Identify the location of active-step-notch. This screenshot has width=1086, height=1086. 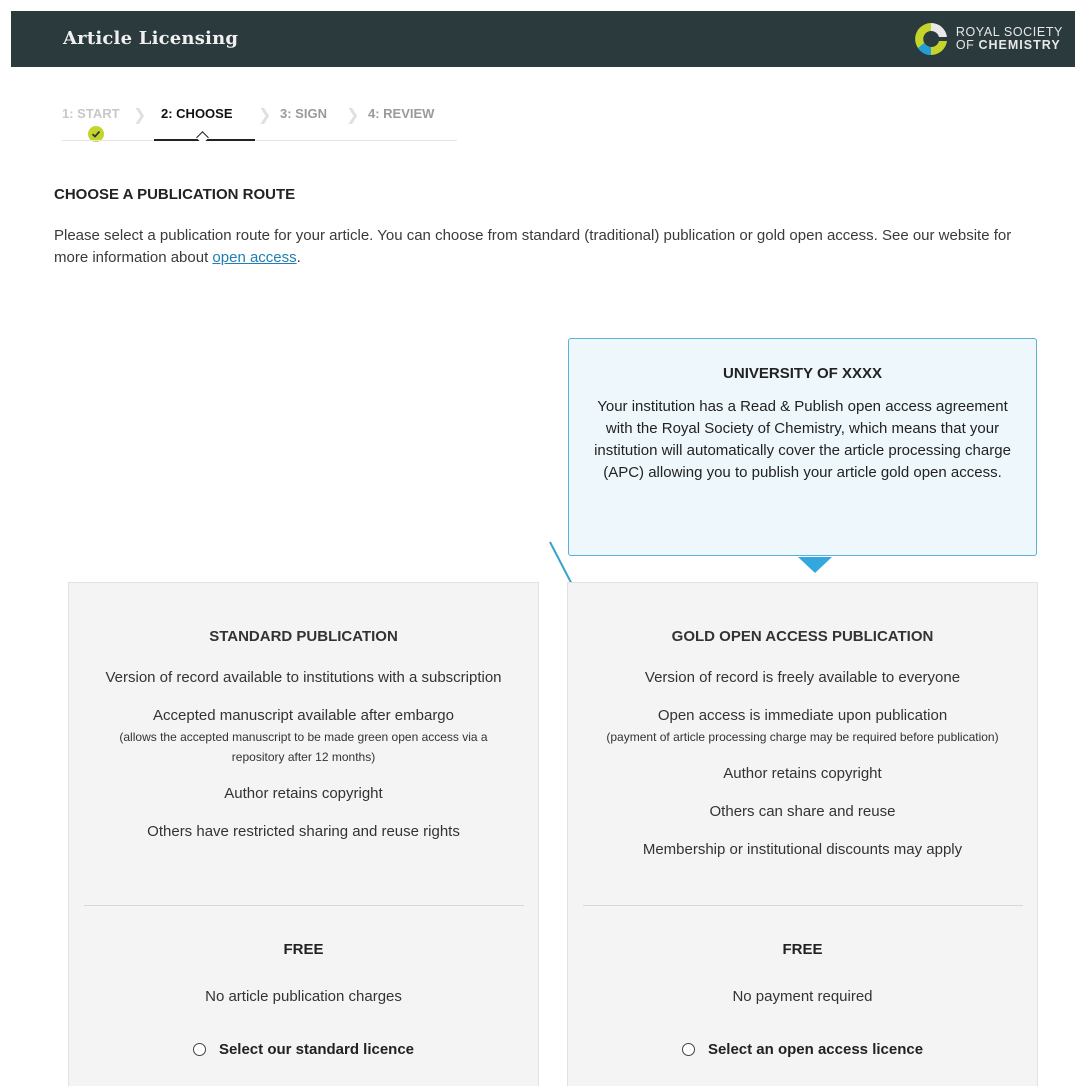
(202, 137).